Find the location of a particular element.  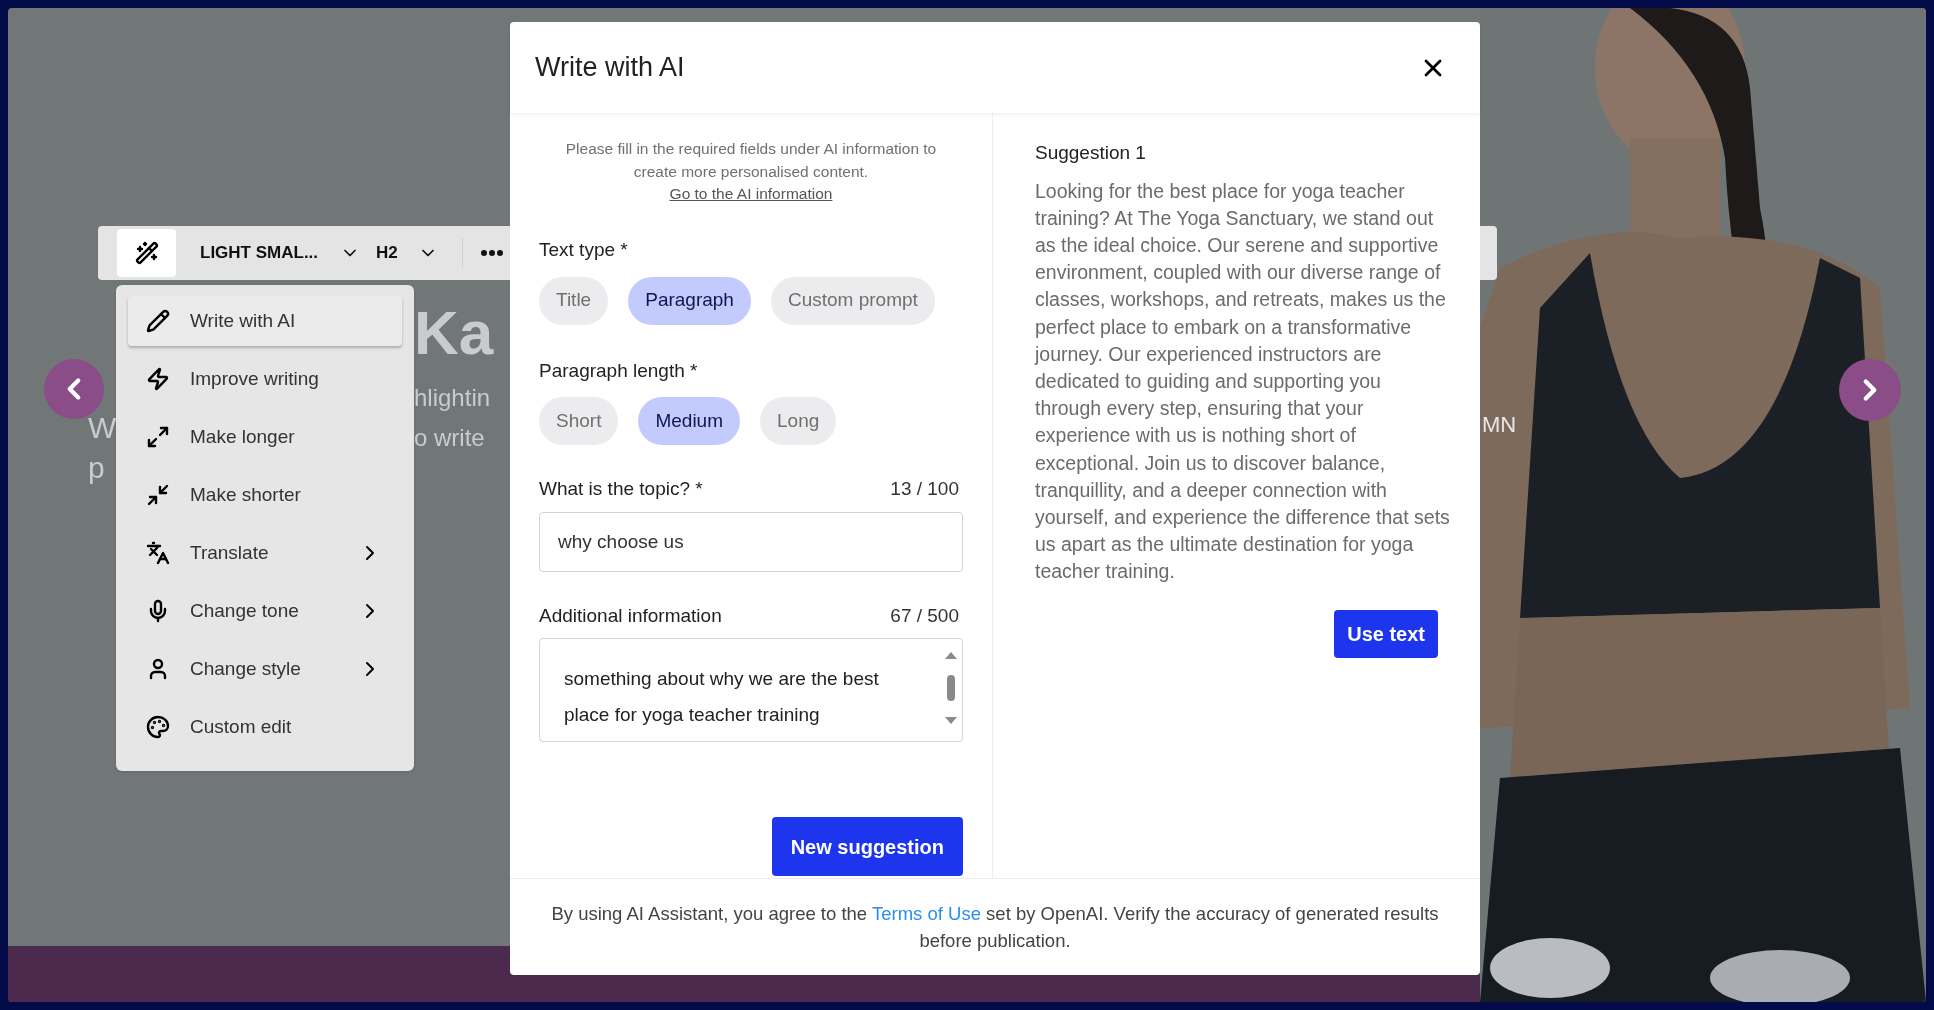

more-button is located at coordinates (491, 253).